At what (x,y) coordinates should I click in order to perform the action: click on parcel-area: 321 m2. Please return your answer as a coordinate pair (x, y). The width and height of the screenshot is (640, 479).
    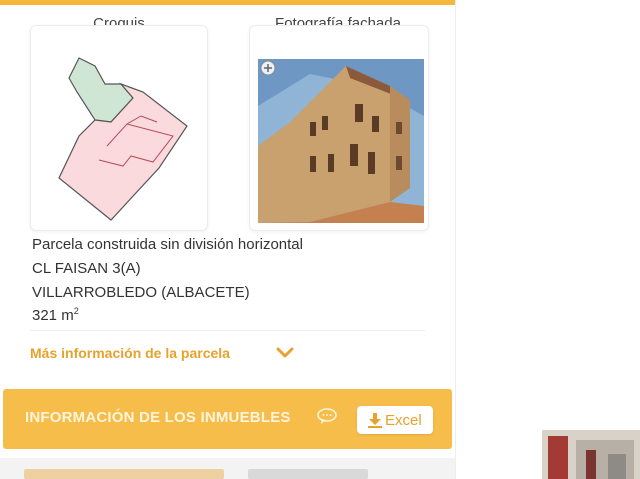
    Looking at the image, I should click on (55, 315).